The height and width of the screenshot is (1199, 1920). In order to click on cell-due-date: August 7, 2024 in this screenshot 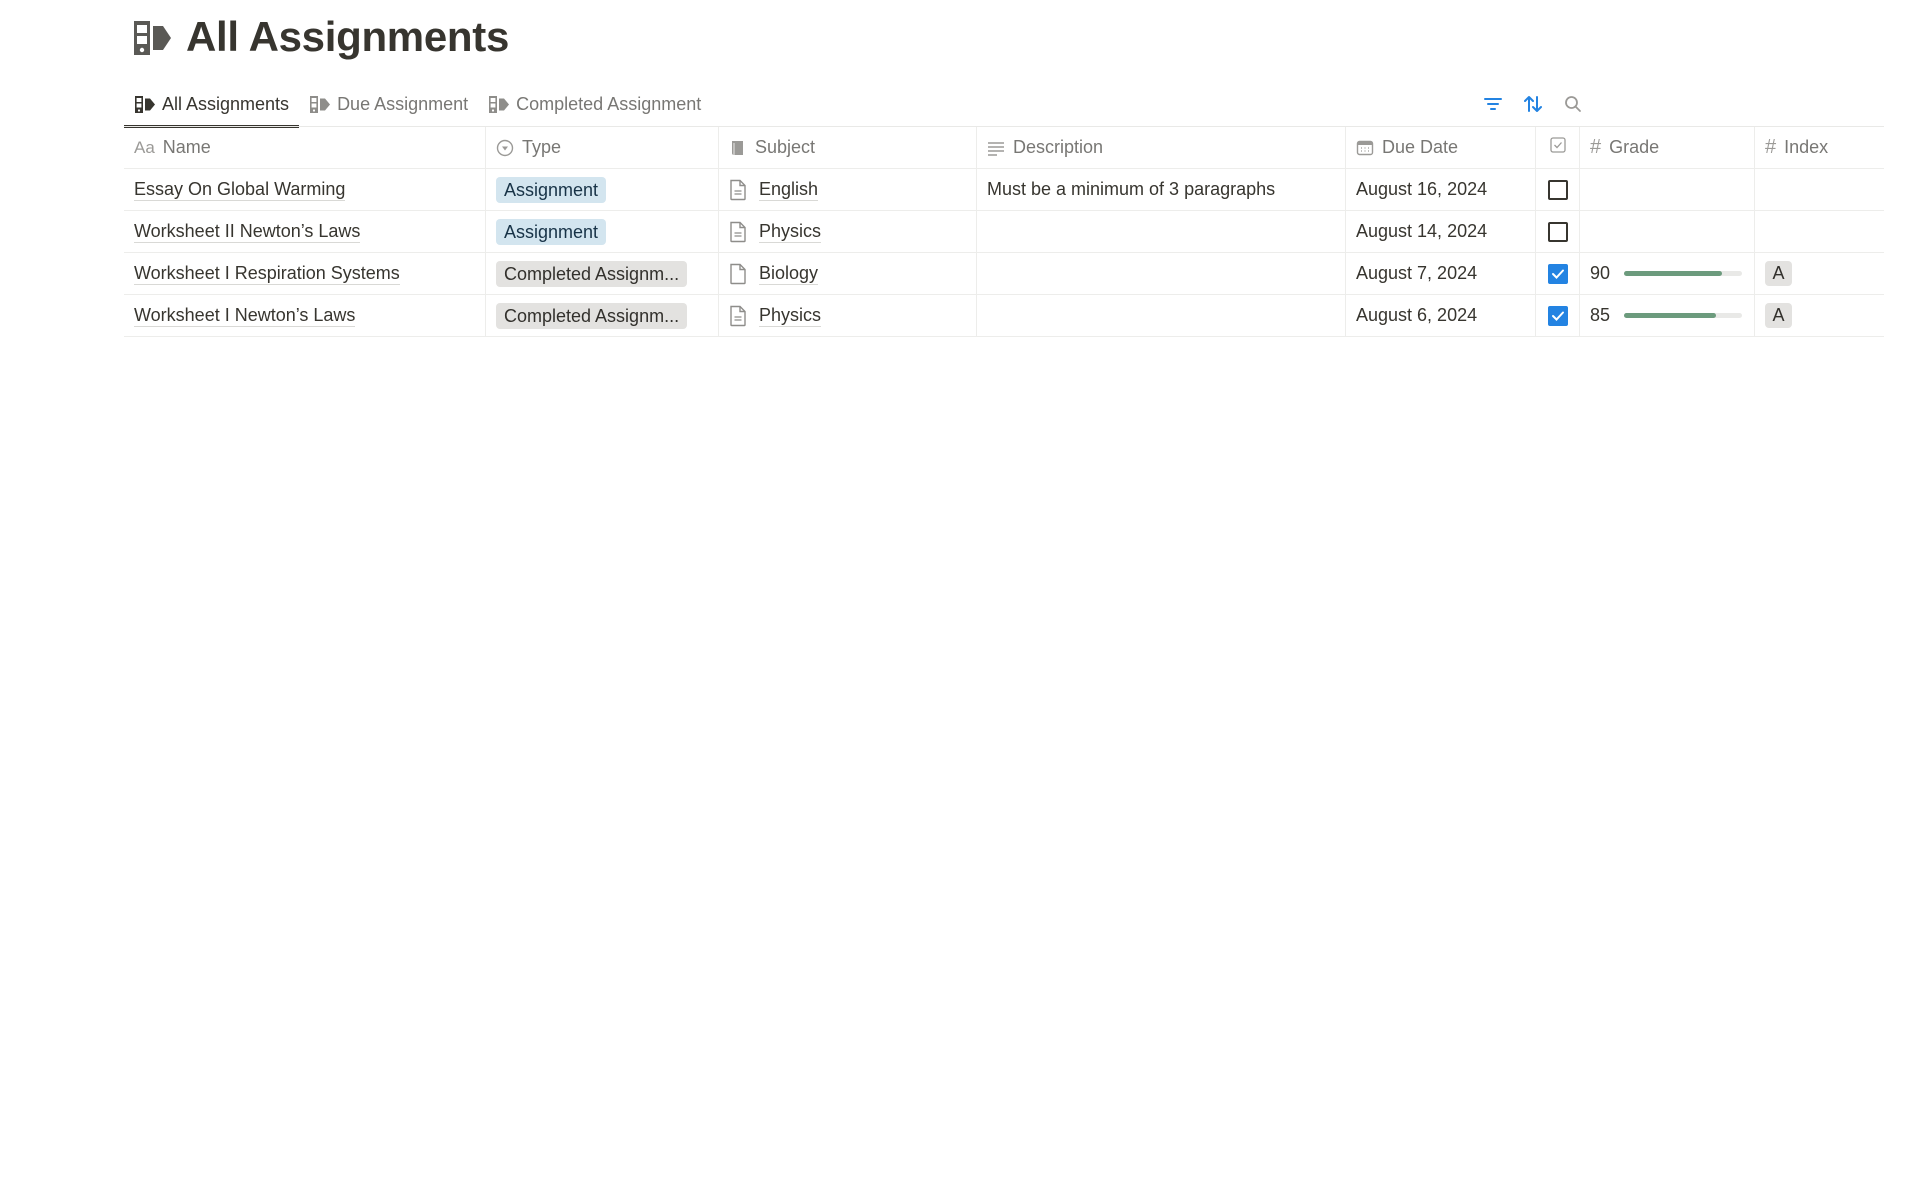, I will do `click(1441, 273)`.